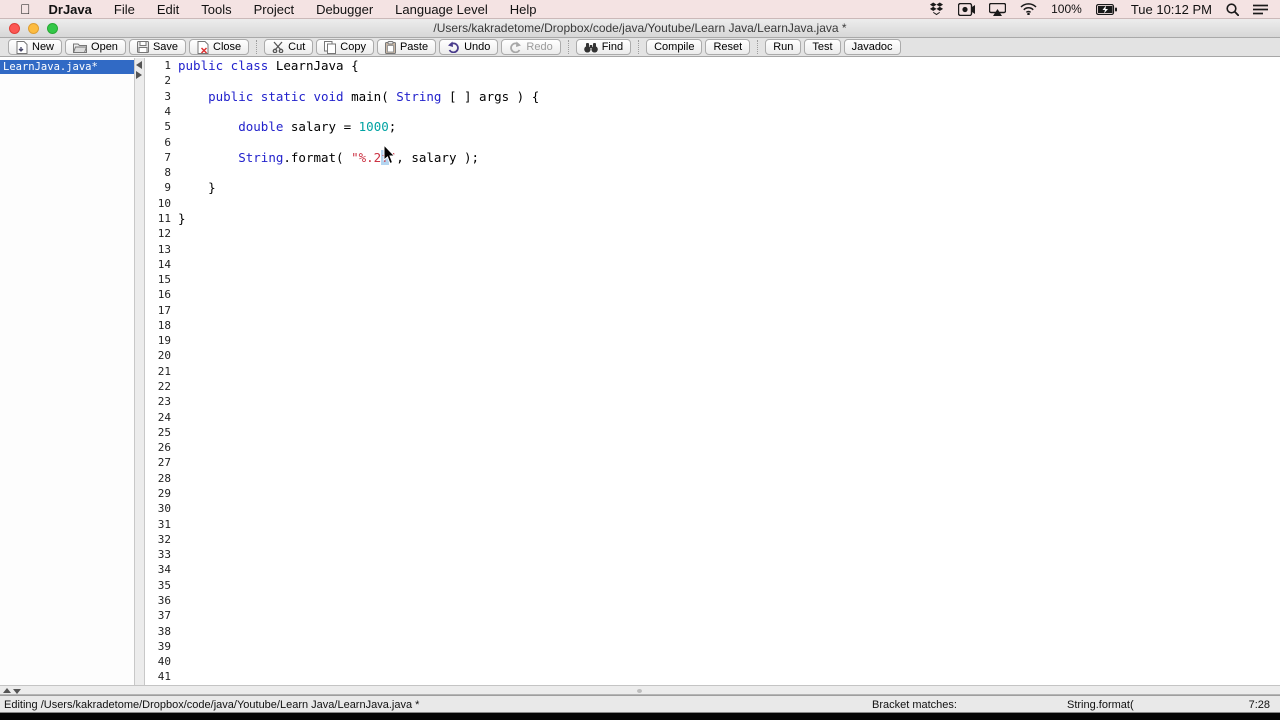 The height and width of the screenshot is (720, 1280). Describe the element at coordinates (278, 47) in the screenshot. I see `cut-scissors-icon` at that location.